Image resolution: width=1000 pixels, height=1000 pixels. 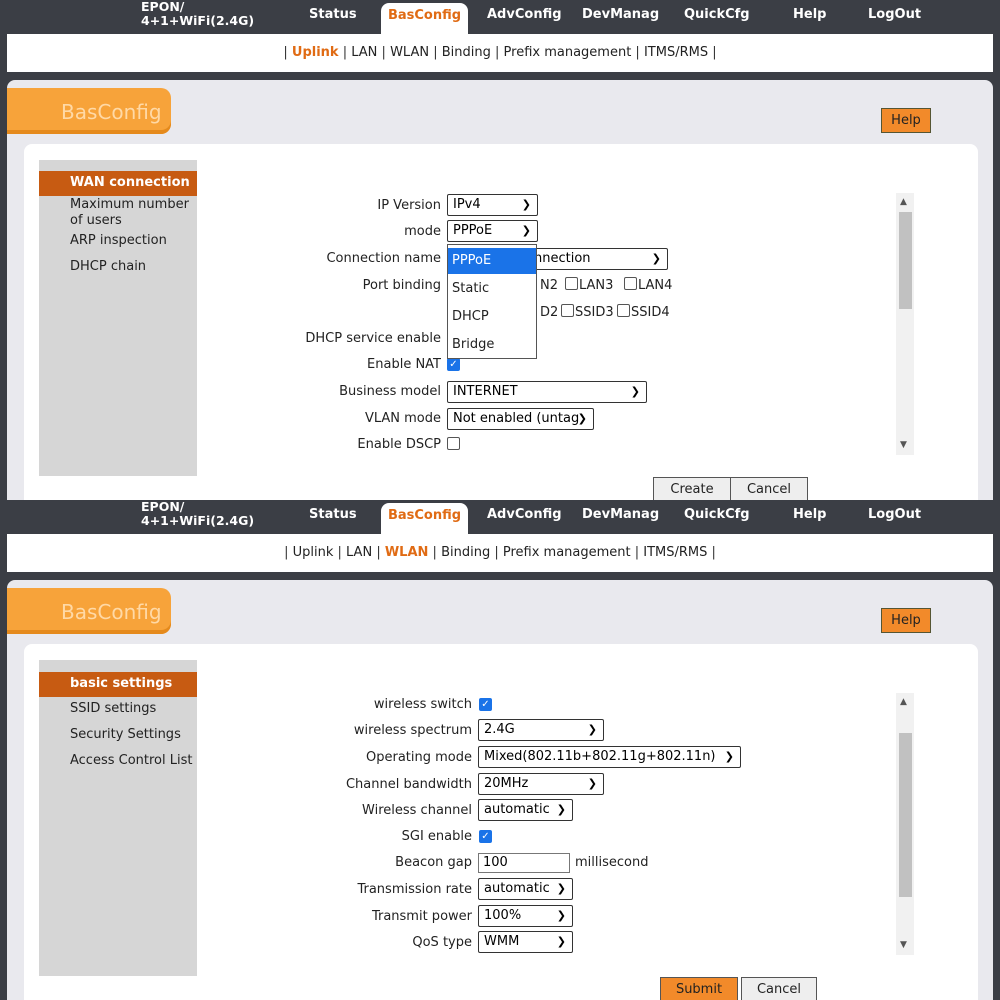 What do you see at coordinates (516, 418) in the screenshot?
I see `vlan-mode-value: Not enabled (untag` at bounding box center [516, 418].